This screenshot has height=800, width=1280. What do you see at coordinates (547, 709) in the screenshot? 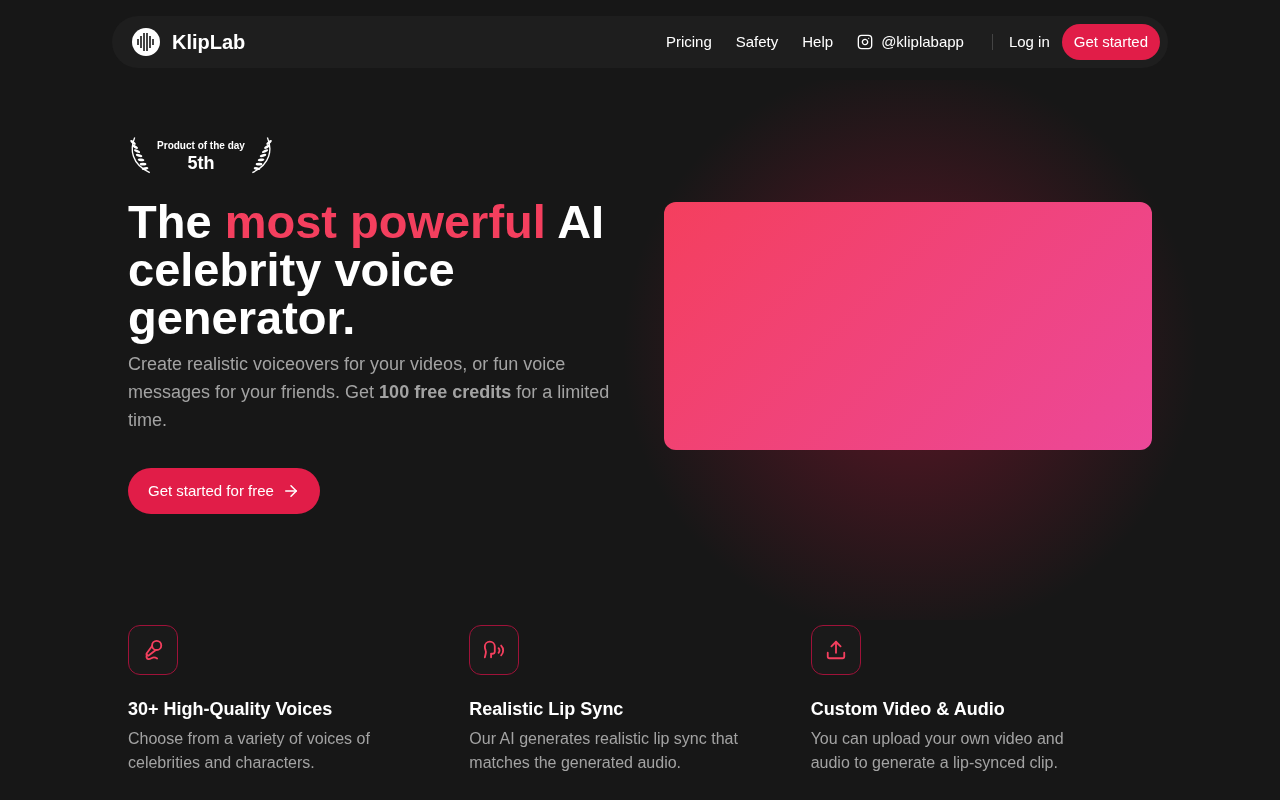
I see `feature-title: Realistic Lip Sync` at bounding box center [547, 709].